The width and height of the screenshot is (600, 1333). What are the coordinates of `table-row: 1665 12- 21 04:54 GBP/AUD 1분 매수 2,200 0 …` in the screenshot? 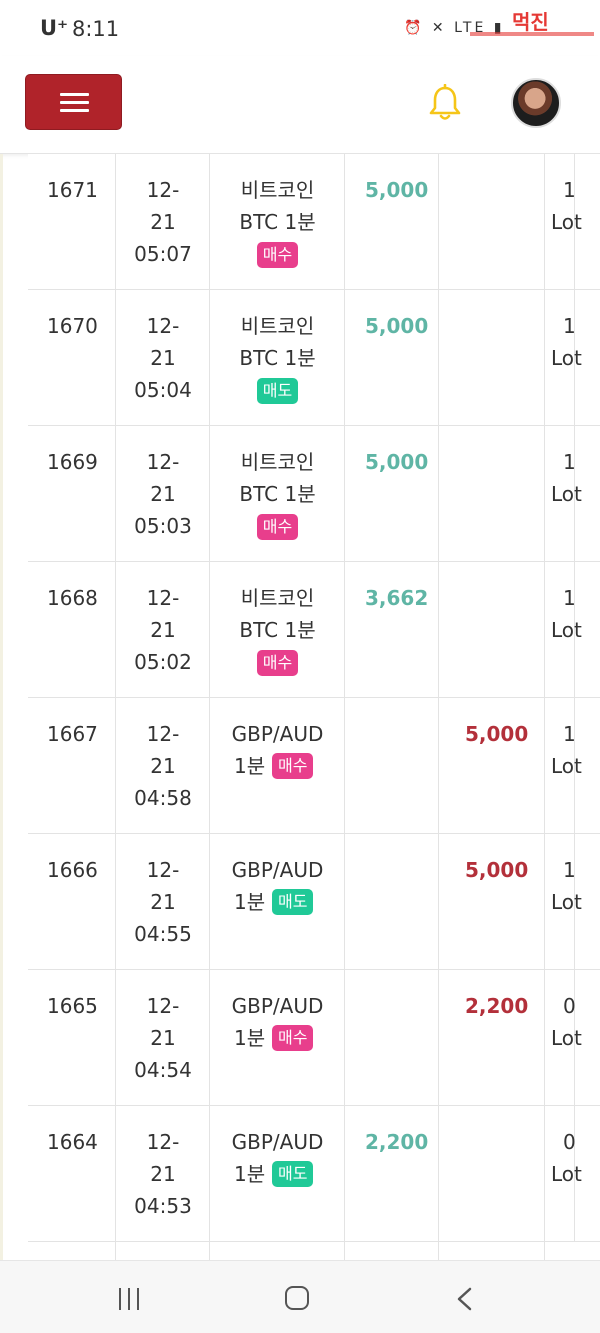 It's located at (314, 1038).